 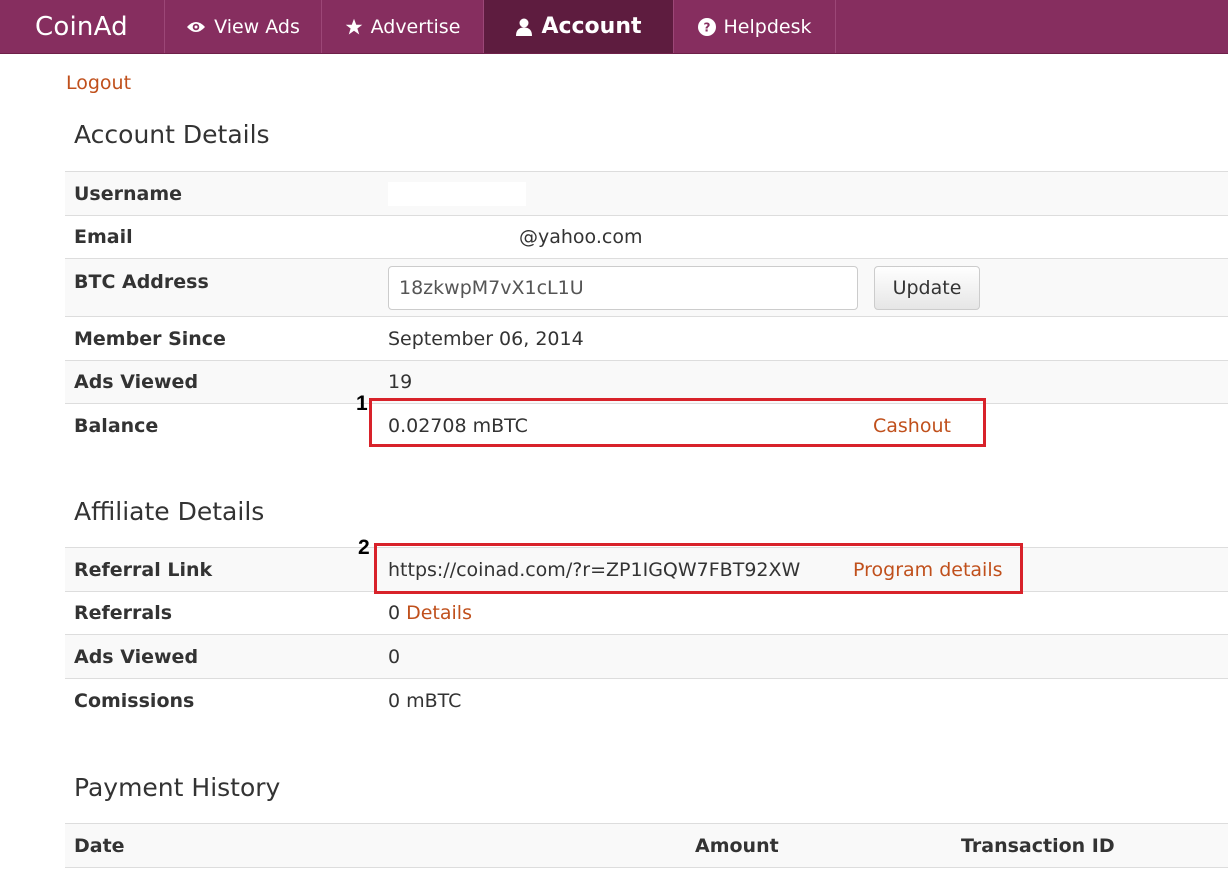 I want to click on nav-account: Account, so click(x=579, y=26).